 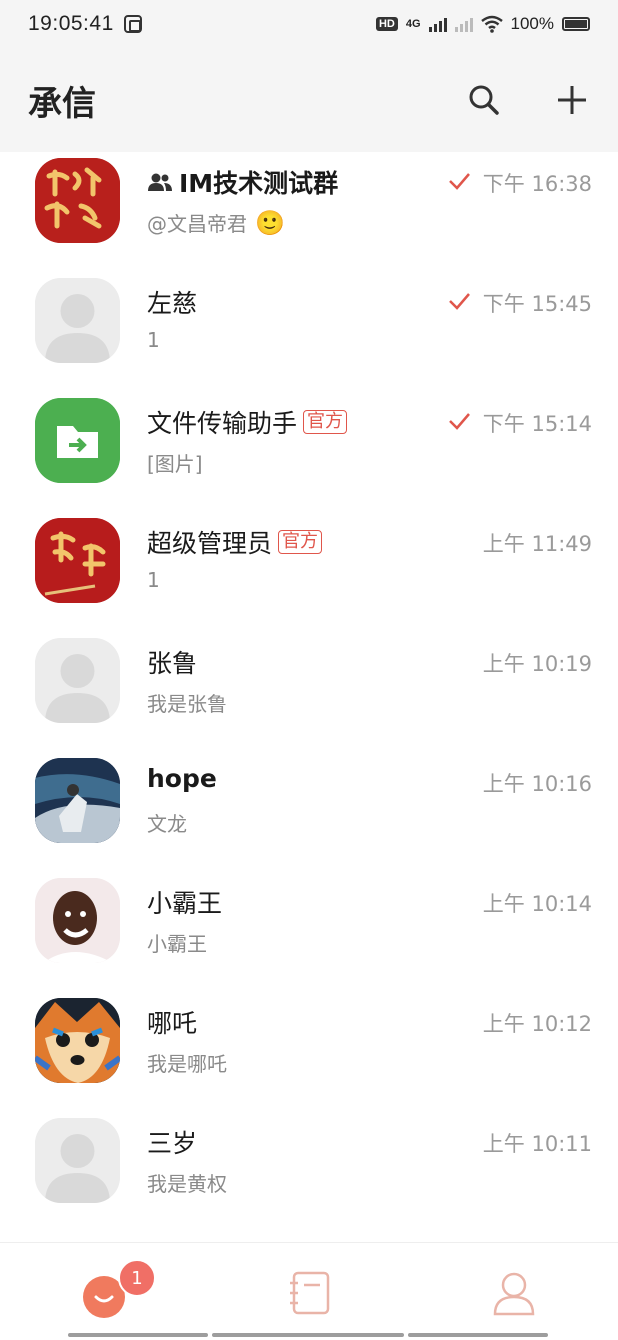 What do you see at coordinates (309, 212) in the screenshot?
I see `conversation-item: IM技术测试群 @文昌帝君 🙂 下午 16:38` at bounding box center [309, 212].